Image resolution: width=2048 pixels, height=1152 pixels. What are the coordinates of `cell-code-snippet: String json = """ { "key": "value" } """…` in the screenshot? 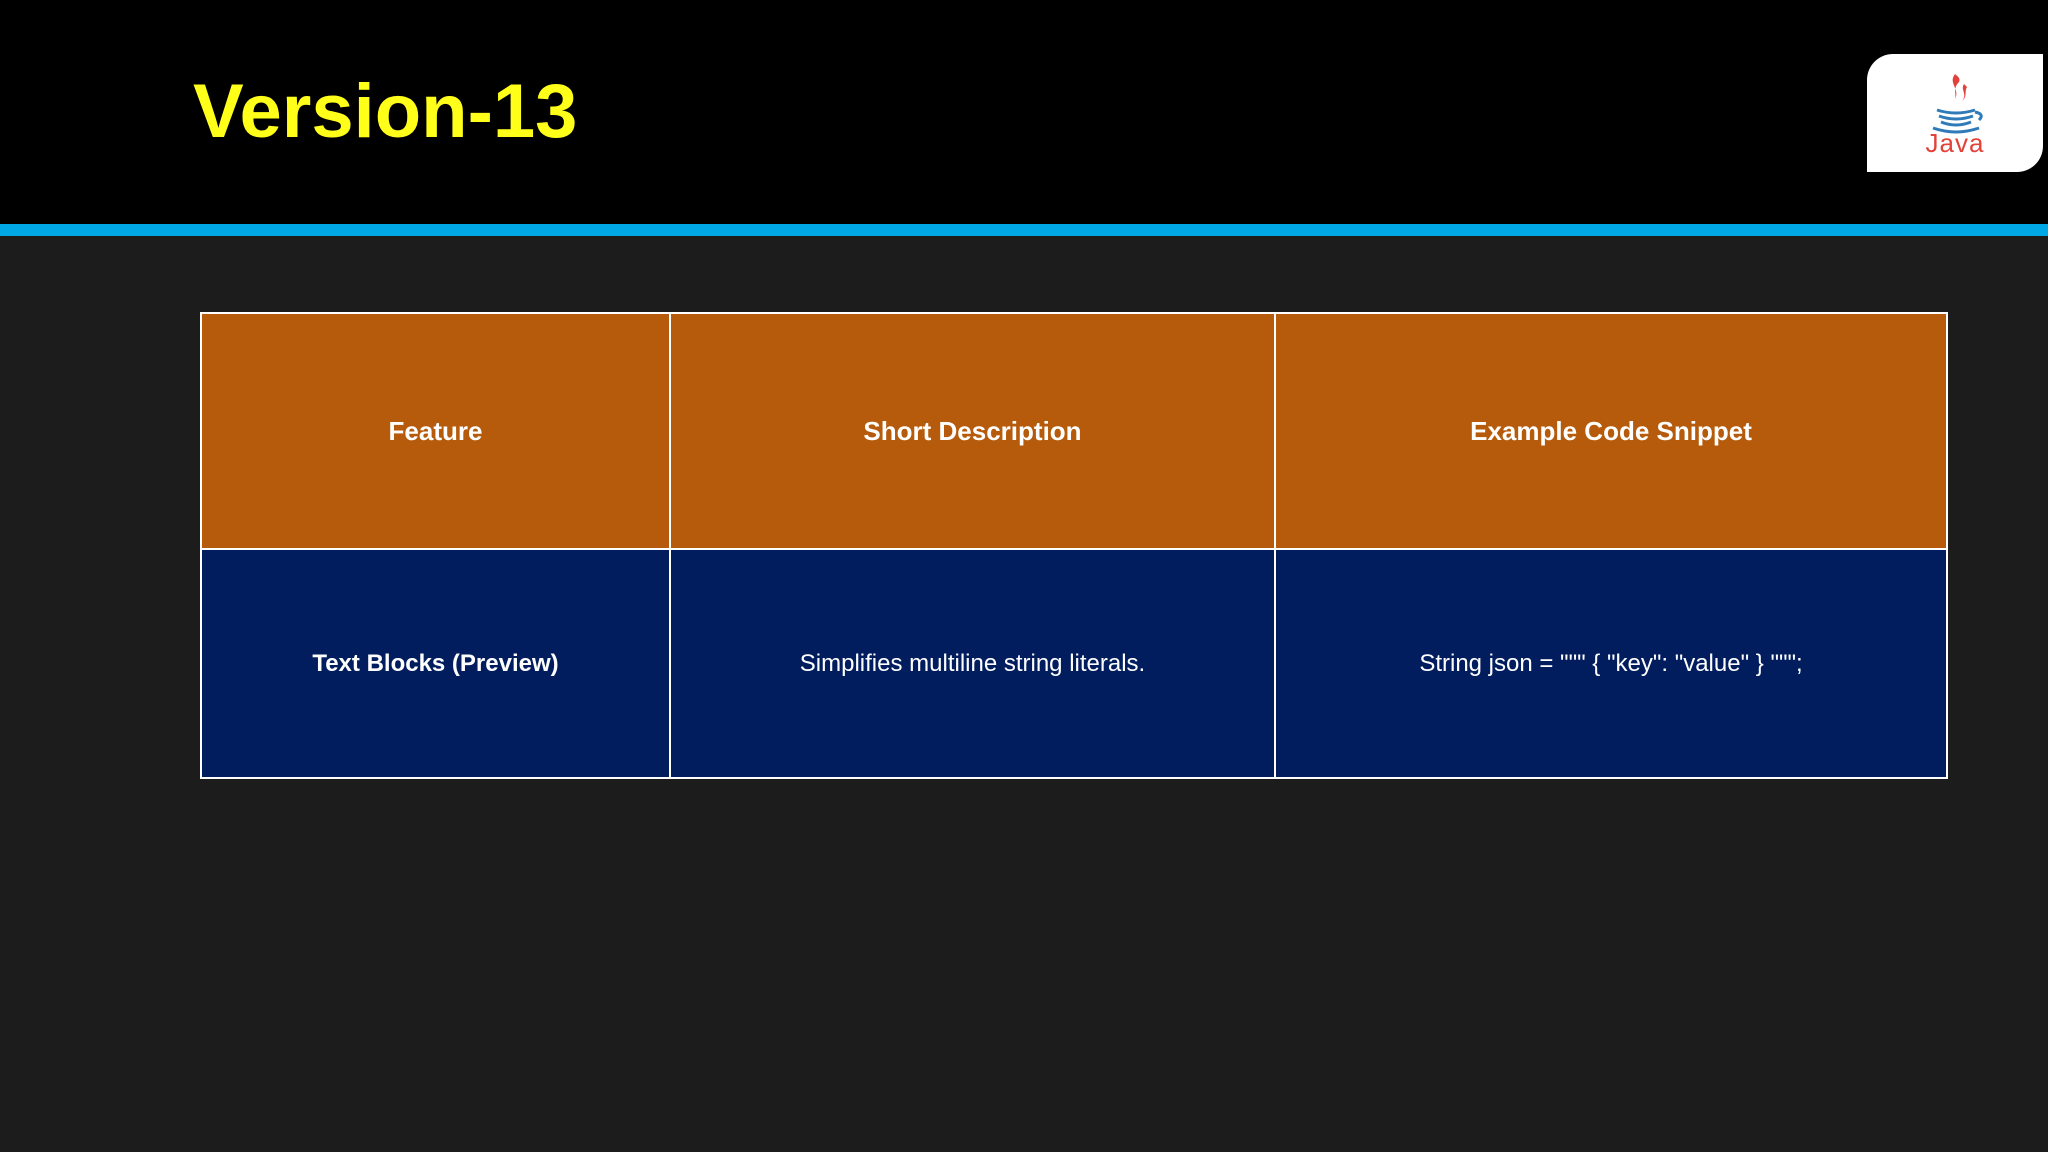 It's located at (1611, 663).